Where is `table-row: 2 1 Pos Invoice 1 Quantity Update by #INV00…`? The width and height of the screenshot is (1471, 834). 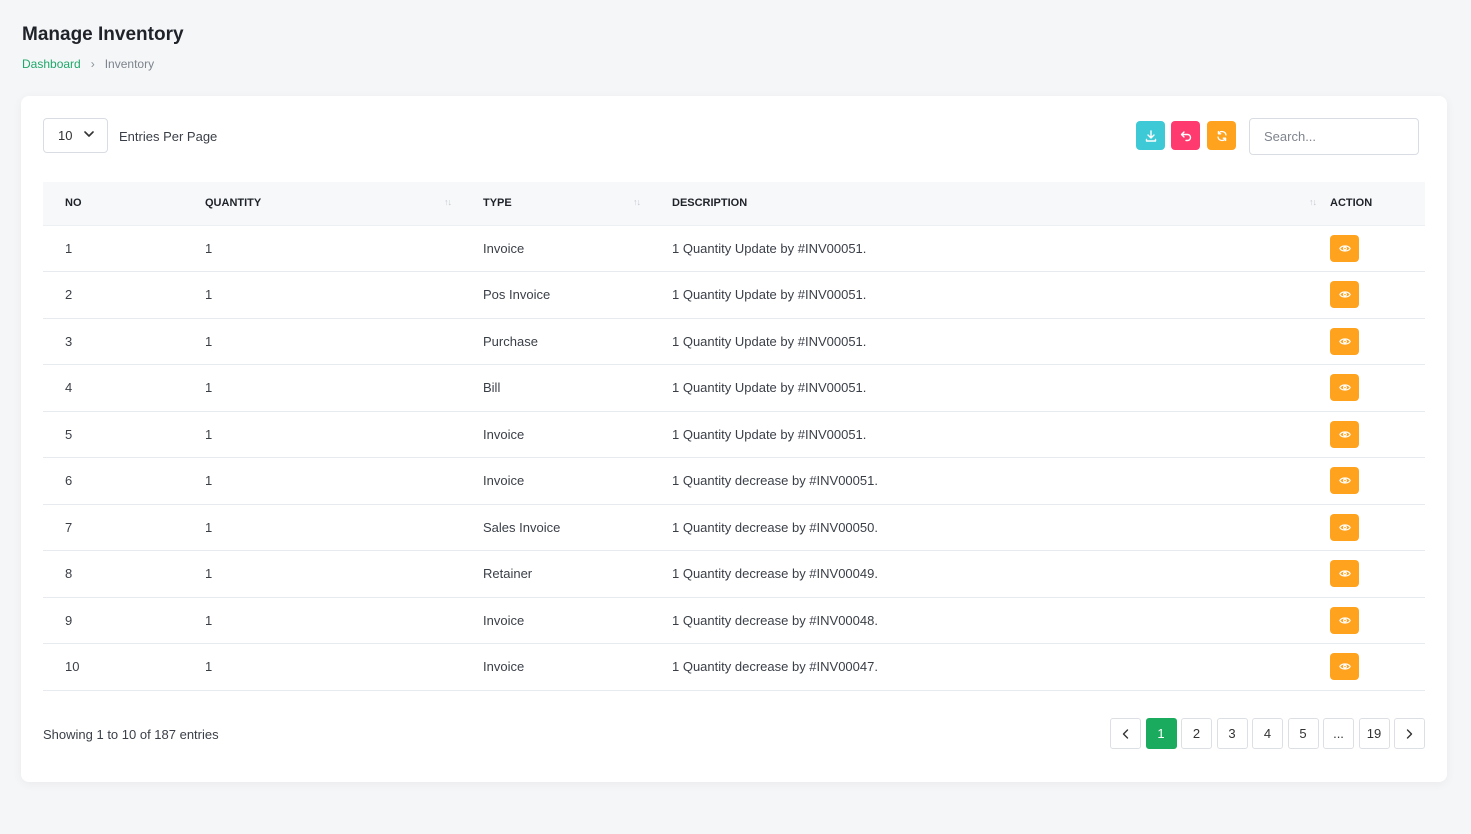
table-row: 2 1 Pos Invoice 1 Quantity Update by #INV00… is located at coordinates (734, 295).